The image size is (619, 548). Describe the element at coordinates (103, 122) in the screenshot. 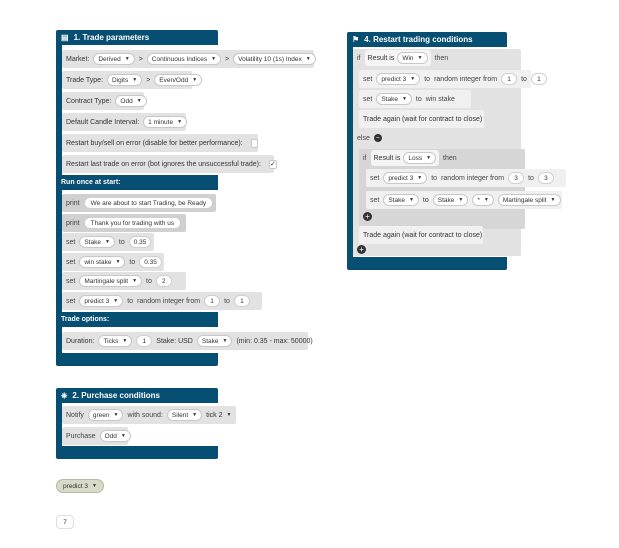

I see `candle-interval-label: Default Candle Interval:` at that location.